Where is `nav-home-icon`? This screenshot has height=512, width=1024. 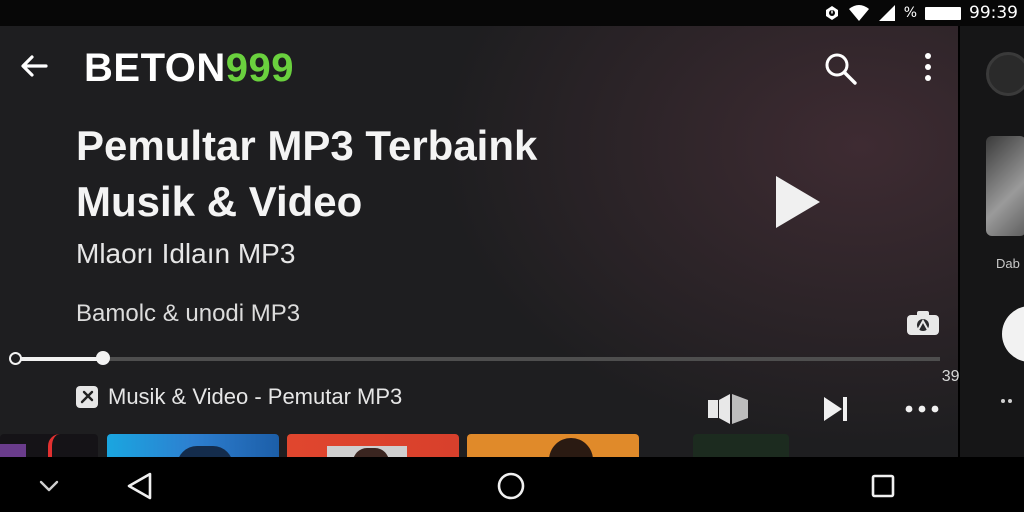 nav-home-icon is located at coordinates (511, 486).